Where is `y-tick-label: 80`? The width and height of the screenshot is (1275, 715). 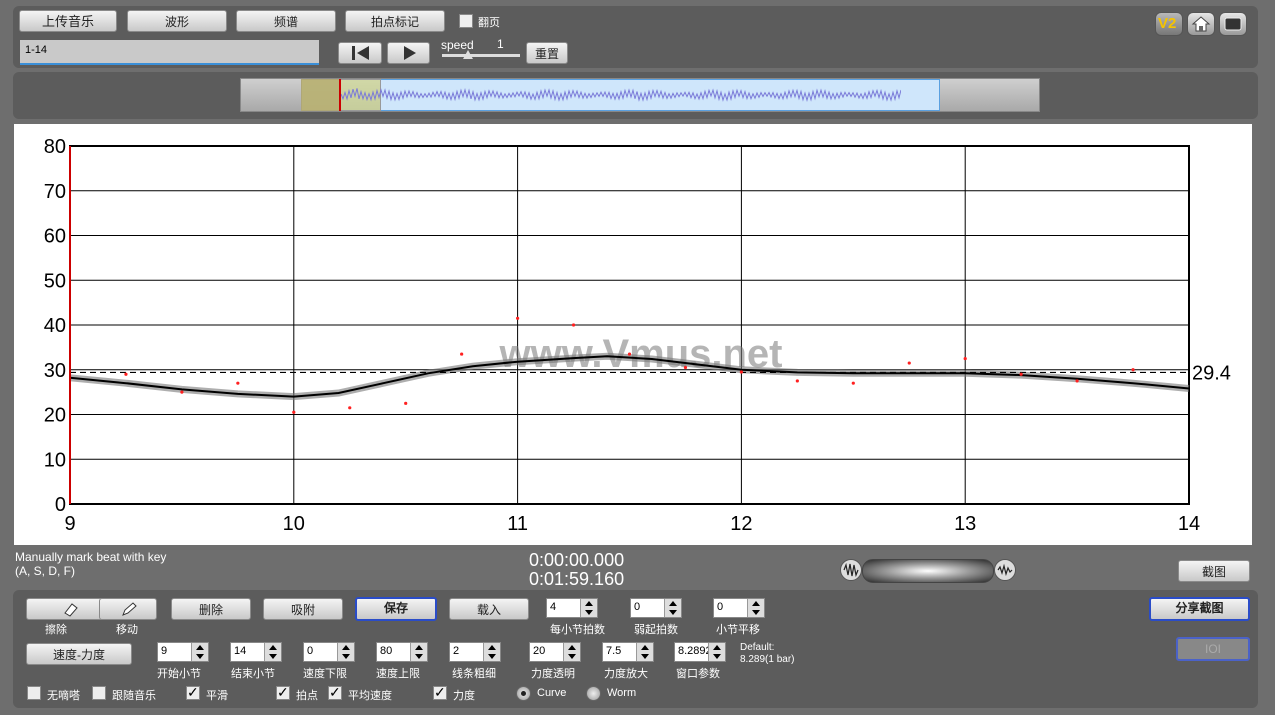 y-tick-label: 80 is located at coordinates (55, 147).